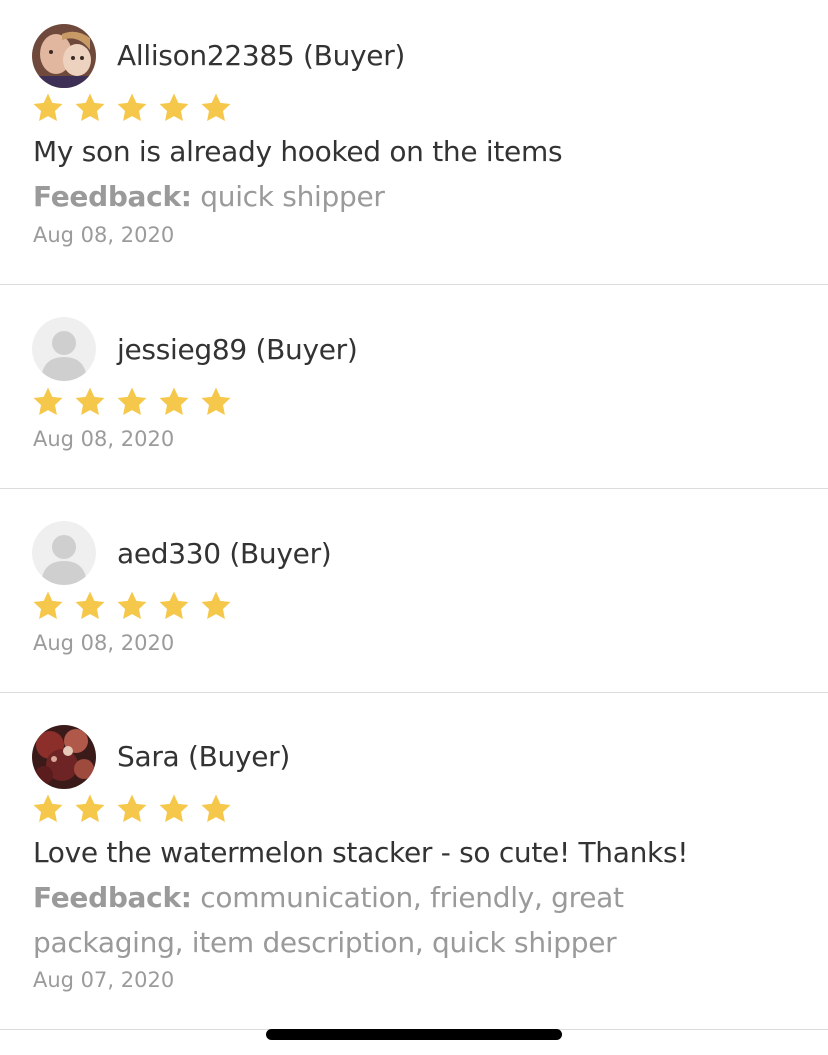 This screenshot has height=1055, width=828. I want to click on reviewer-name: aed330 (Buyer), so click(224, 554).